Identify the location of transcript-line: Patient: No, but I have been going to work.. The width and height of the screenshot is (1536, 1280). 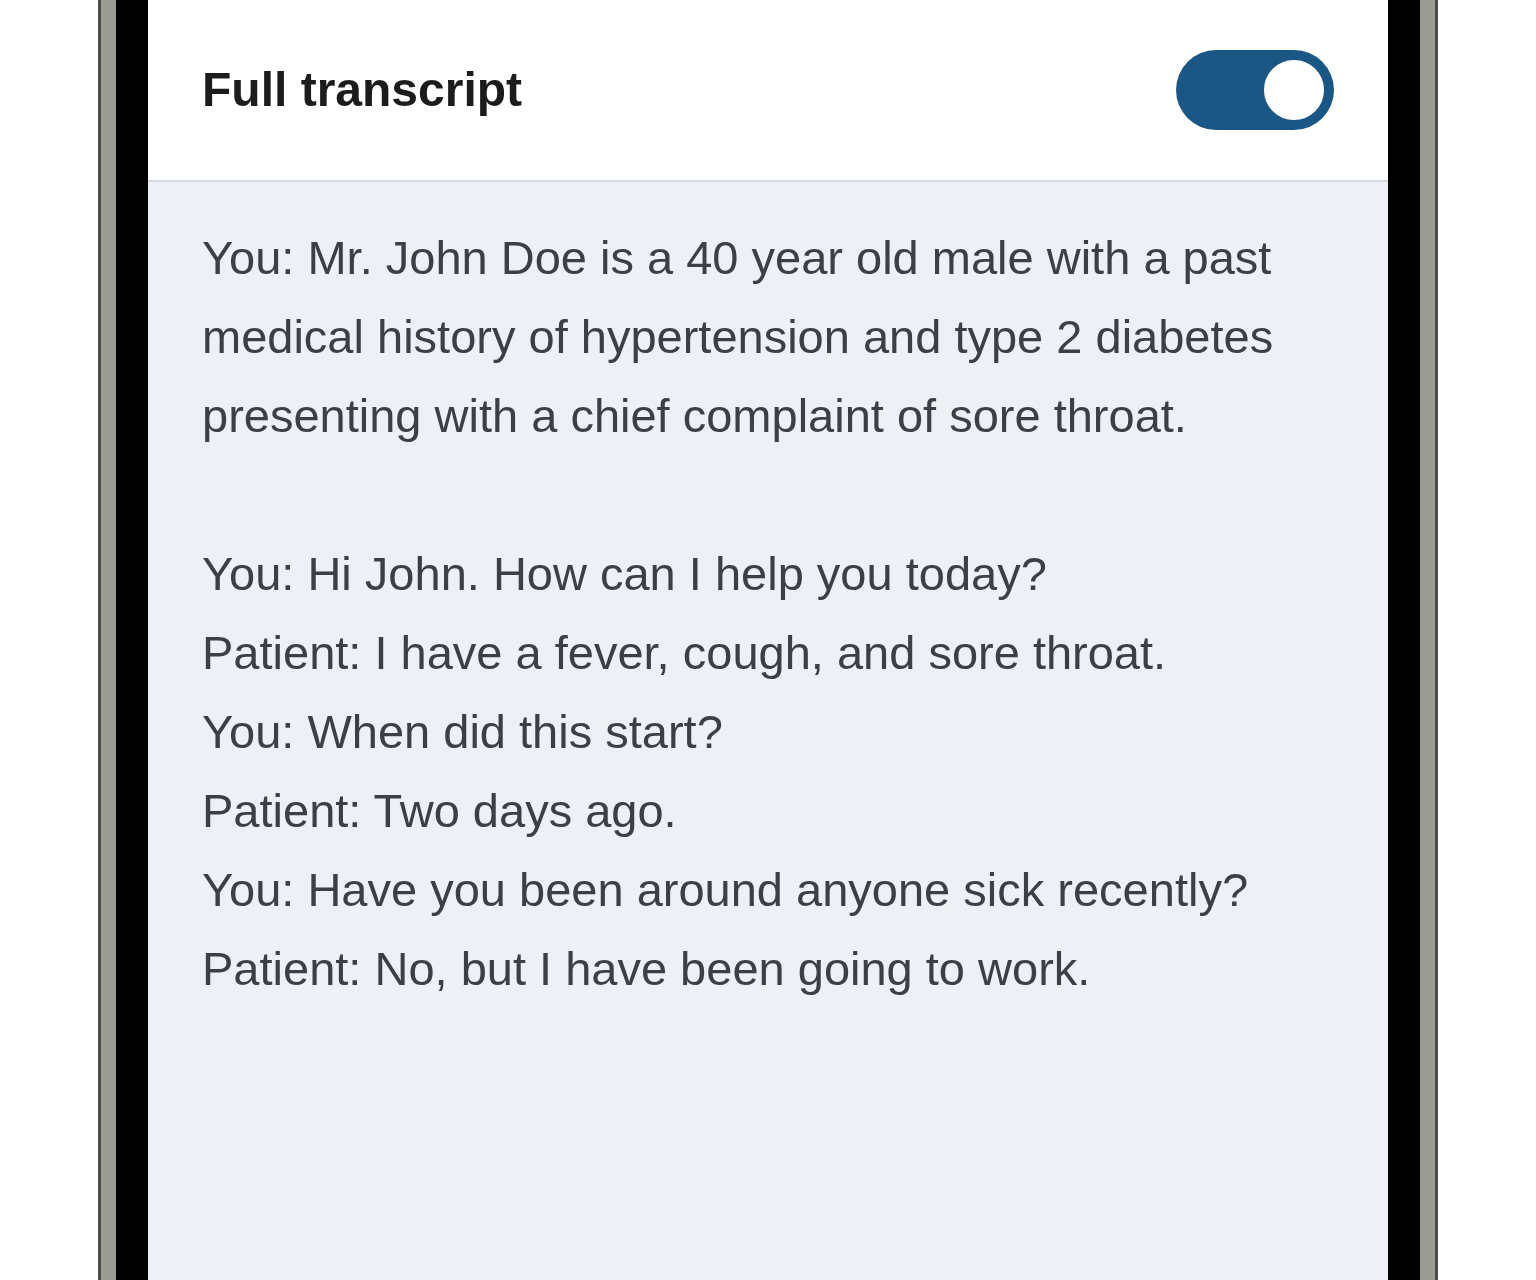
(647, 969).